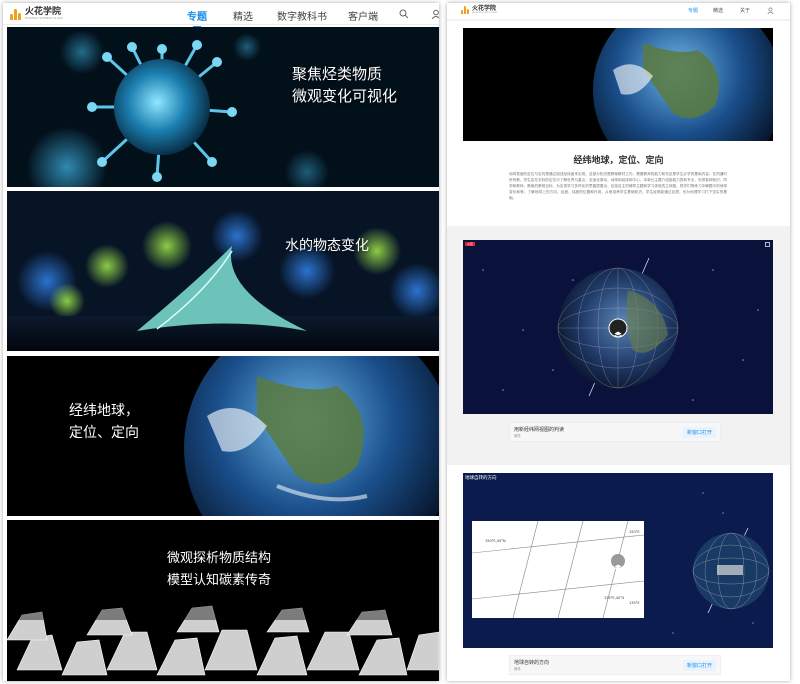 The width and height of the screenshot is (800, 684). Describe the element at coordinates (615, 665) in the screenshot. I see `resource-info-bar: 地球自转的方向 微件 新窗口打开` at that location.